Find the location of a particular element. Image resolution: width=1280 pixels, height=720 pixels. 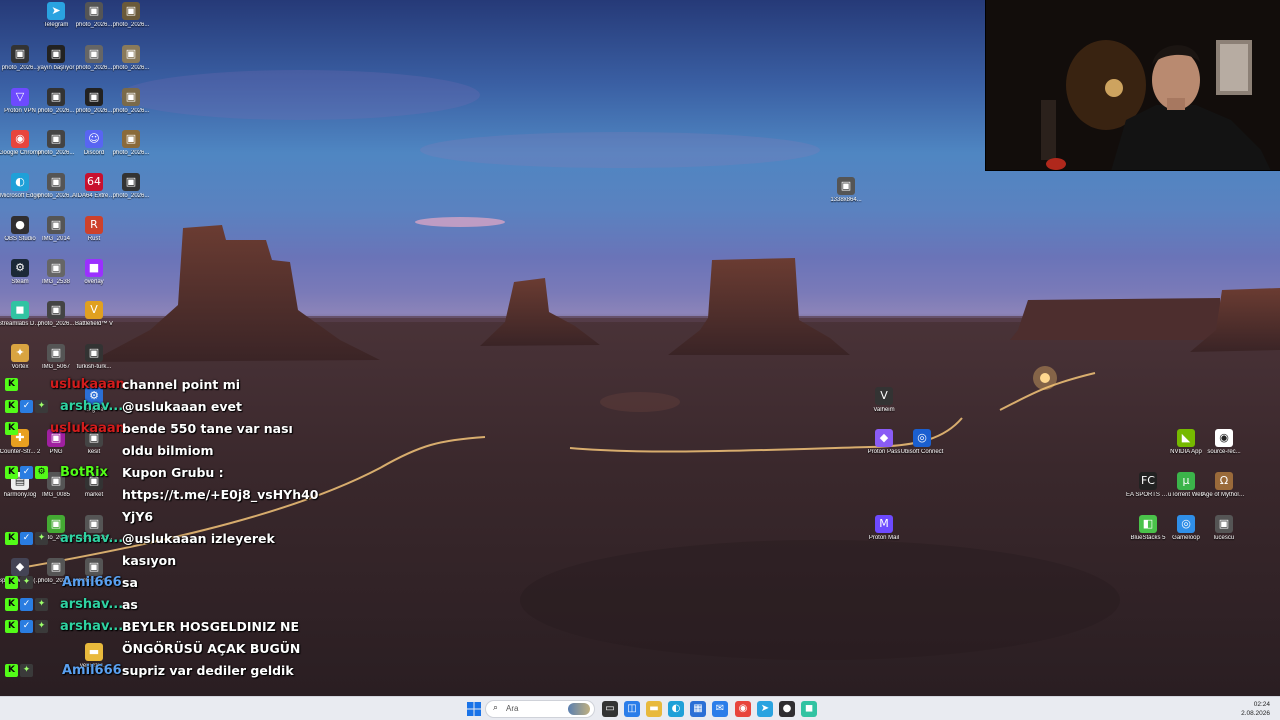

proton-pass-icon: ◆ is located at coordinates (884, 438).